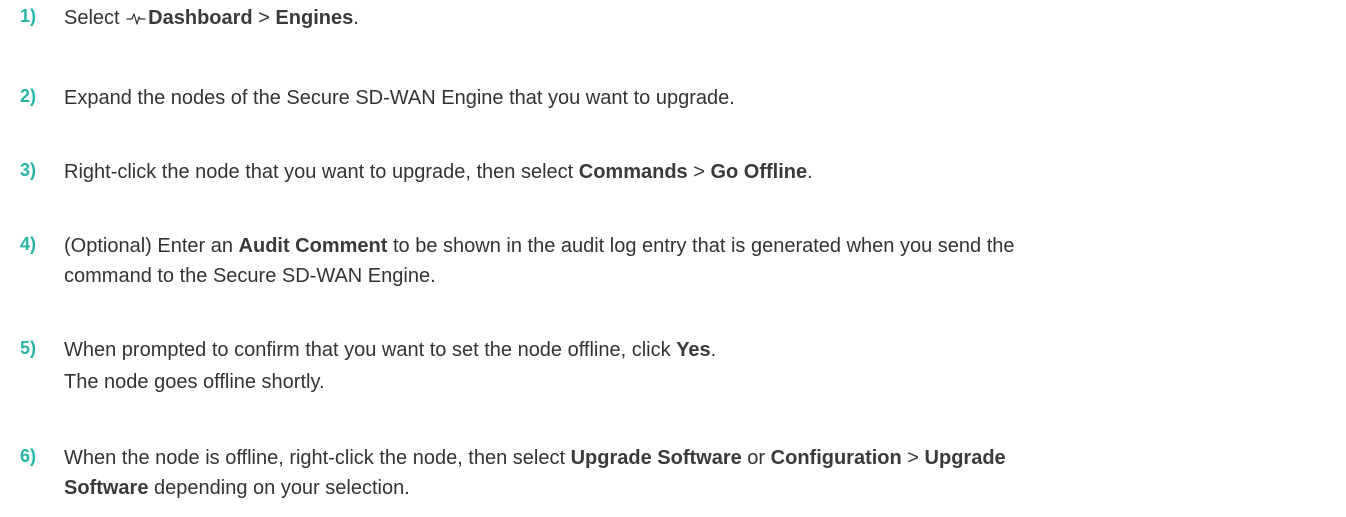 This screenshot has width=1346, height=517. I want to click on step-text: The node goes offline shortly., so click(194, 382).